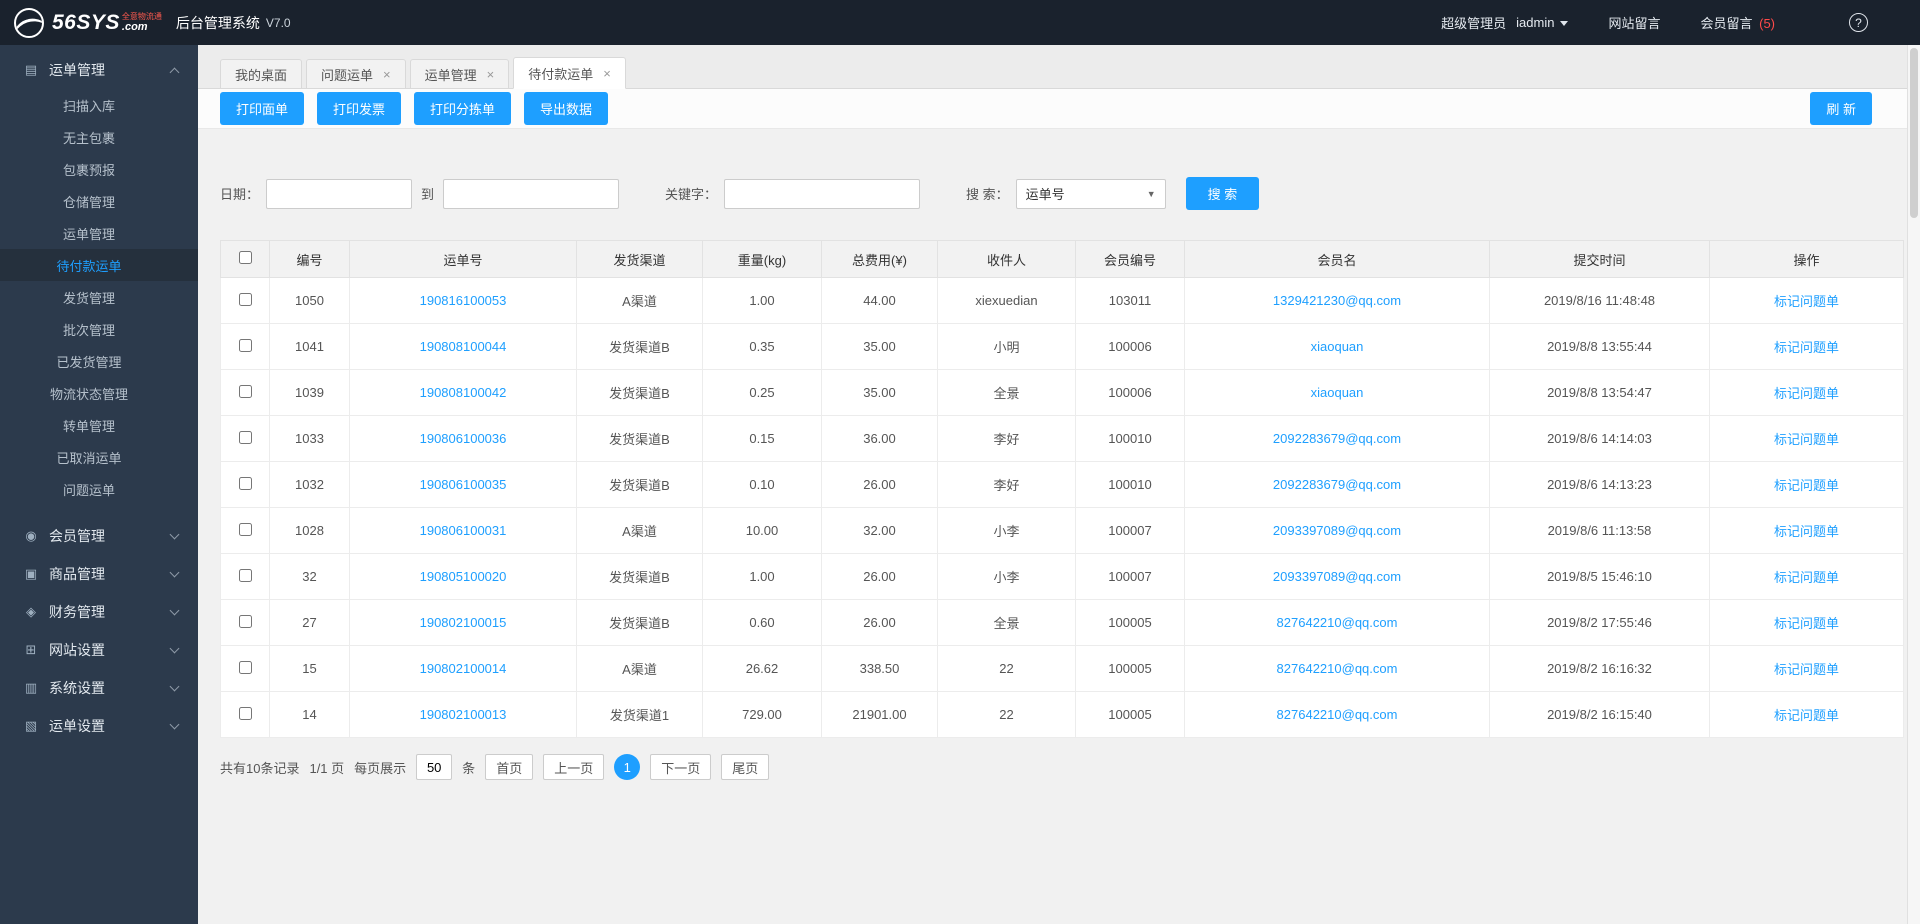  What do you see at coordinates (463, 108) in the screenshot?
I see `toolbar-button: 打印分拣单` at bounding box center [463, 108].